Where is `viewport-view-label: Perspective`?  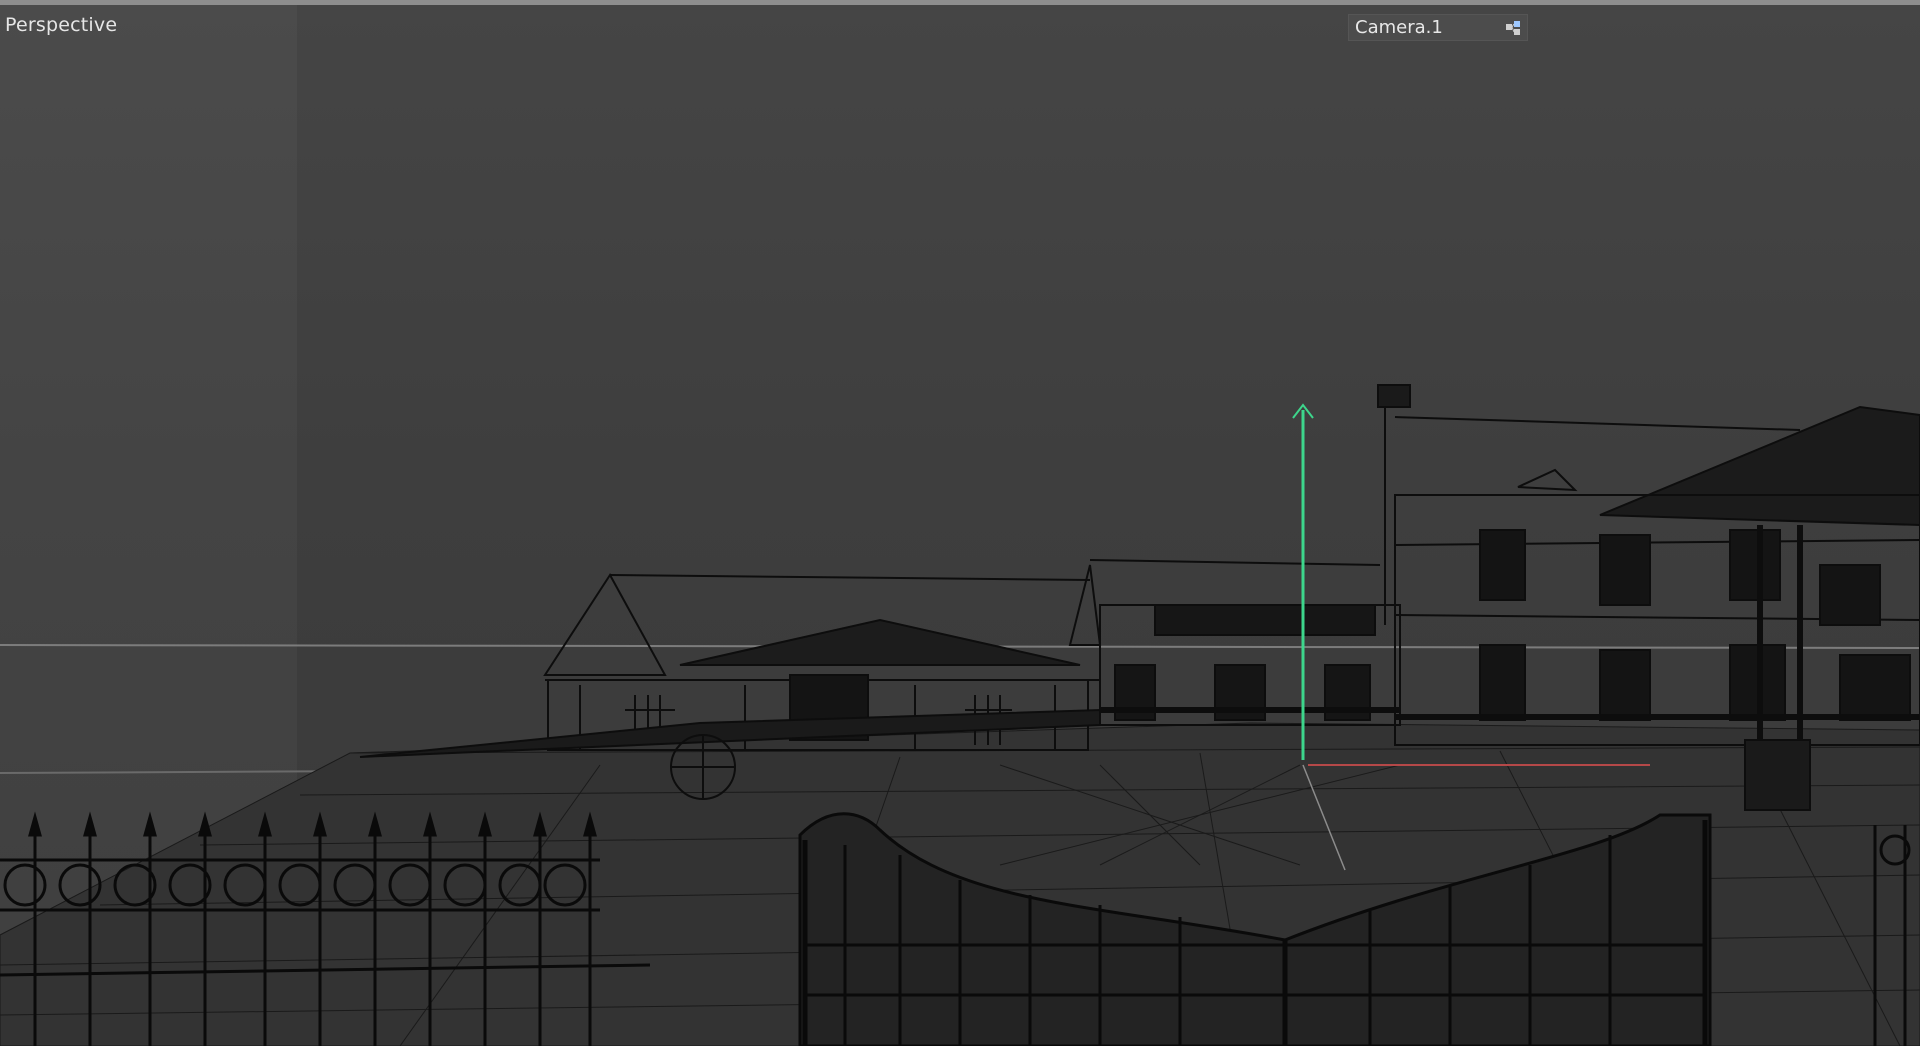
viewport-view-label: Perspective is located at coordinates (61, 25).